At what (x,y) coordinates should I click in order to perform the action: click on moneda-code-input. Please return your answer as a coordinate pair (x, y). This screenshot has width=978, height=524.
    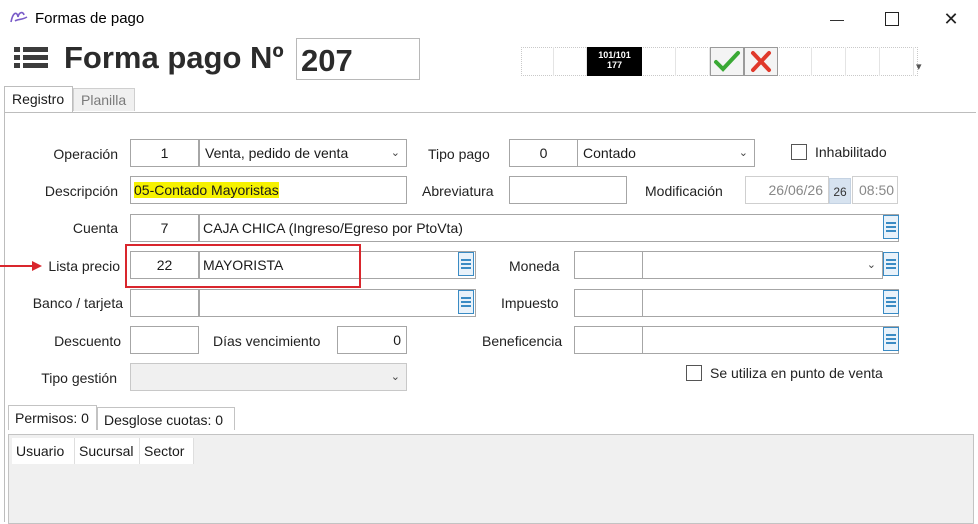
    Looking at the image, I should click on (608, 265).